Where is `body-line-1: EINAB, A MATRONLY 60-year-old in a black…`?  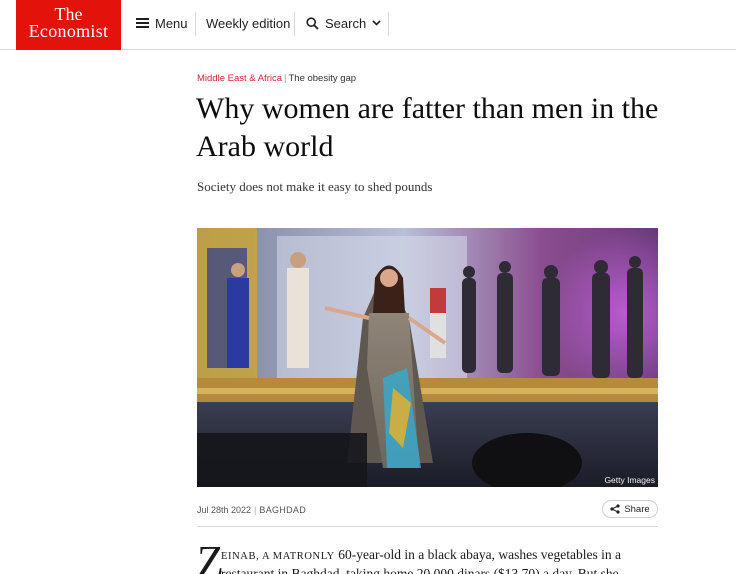 body-line-1: EINAB, A MATRONLY 60-year-old in a black… is located at coordinates (421, 555).